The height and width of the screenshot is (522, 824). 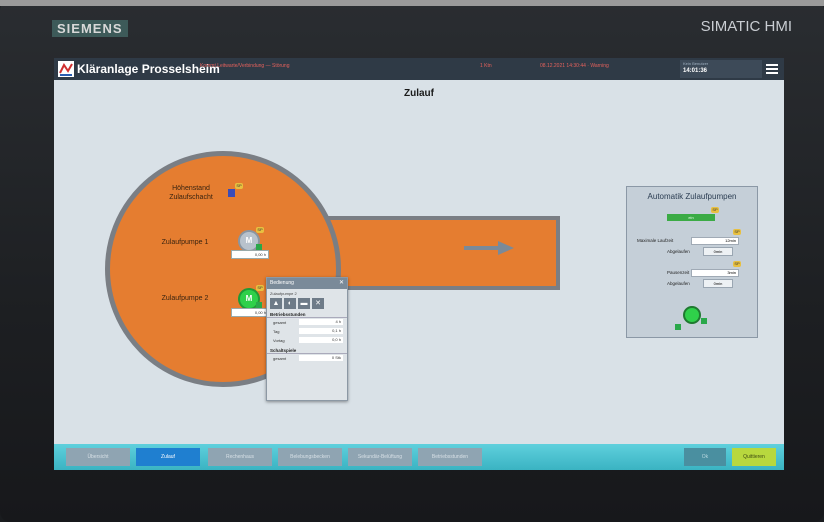 I want to click on auto-indicator-right, so click(x=704, y=321).